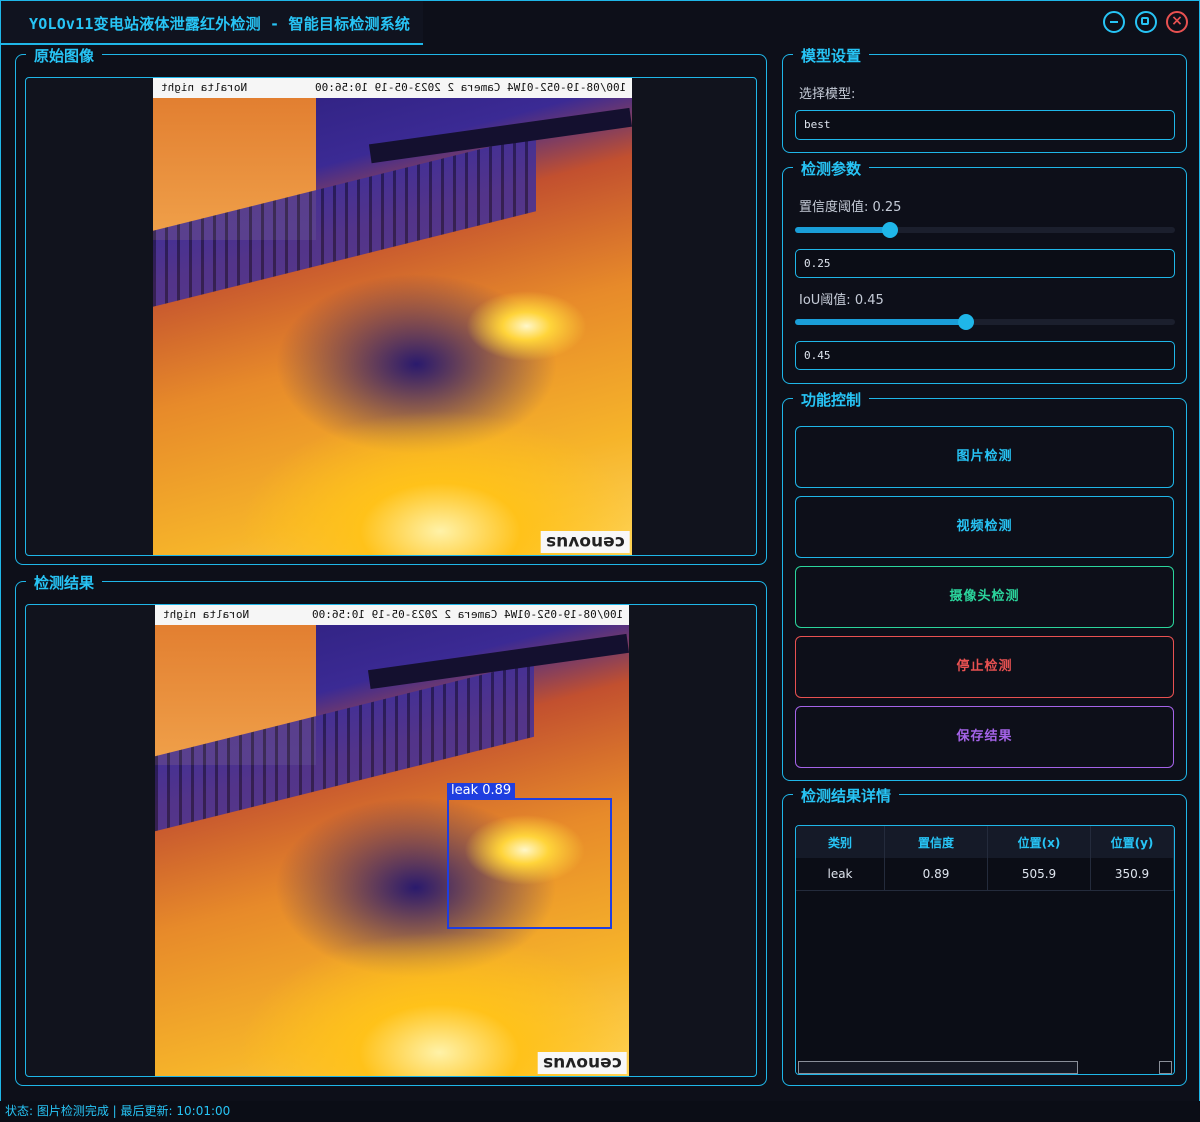 The height and width of the screenshot is (1122, 1200). I want to click on iou-input: 0.45, so click(985, 355).